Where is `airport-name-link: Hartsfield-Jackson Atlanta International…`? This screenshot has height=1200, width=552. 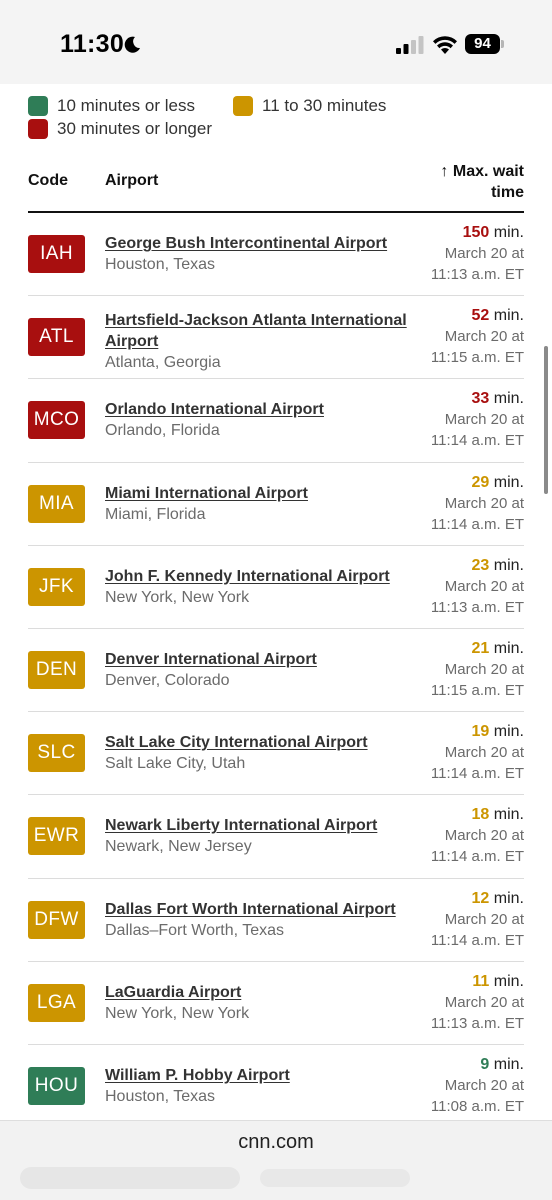
airport-name-link: Hartsfield-Jackson Atlanta International… is located at coordinates (265, 331).